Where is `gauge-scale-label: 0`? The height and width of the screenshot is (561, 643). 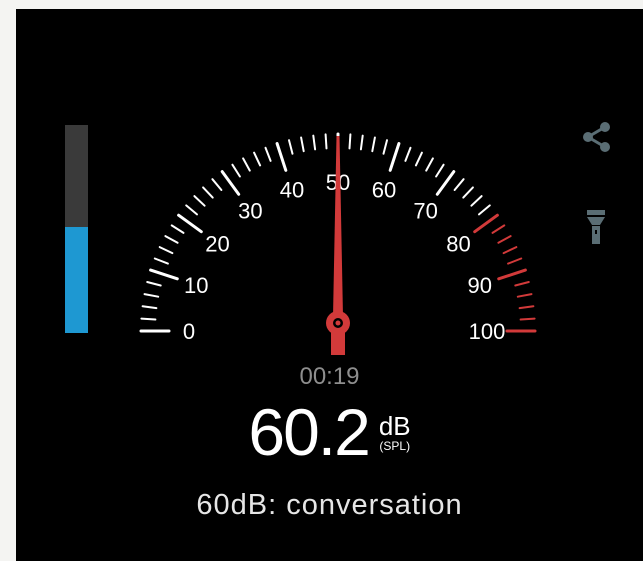
gauge-scale-label: 0 is located at coordinates (189, 331).